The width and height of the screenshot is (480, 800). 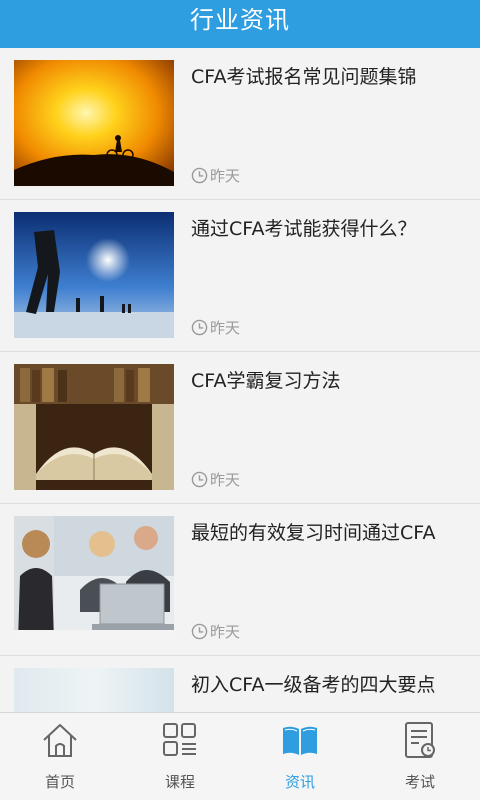 What do you see at coordinates (179, 782) in the screenshot?
I see `tab-courses-label: 课程` at bounding box center [179, 782].